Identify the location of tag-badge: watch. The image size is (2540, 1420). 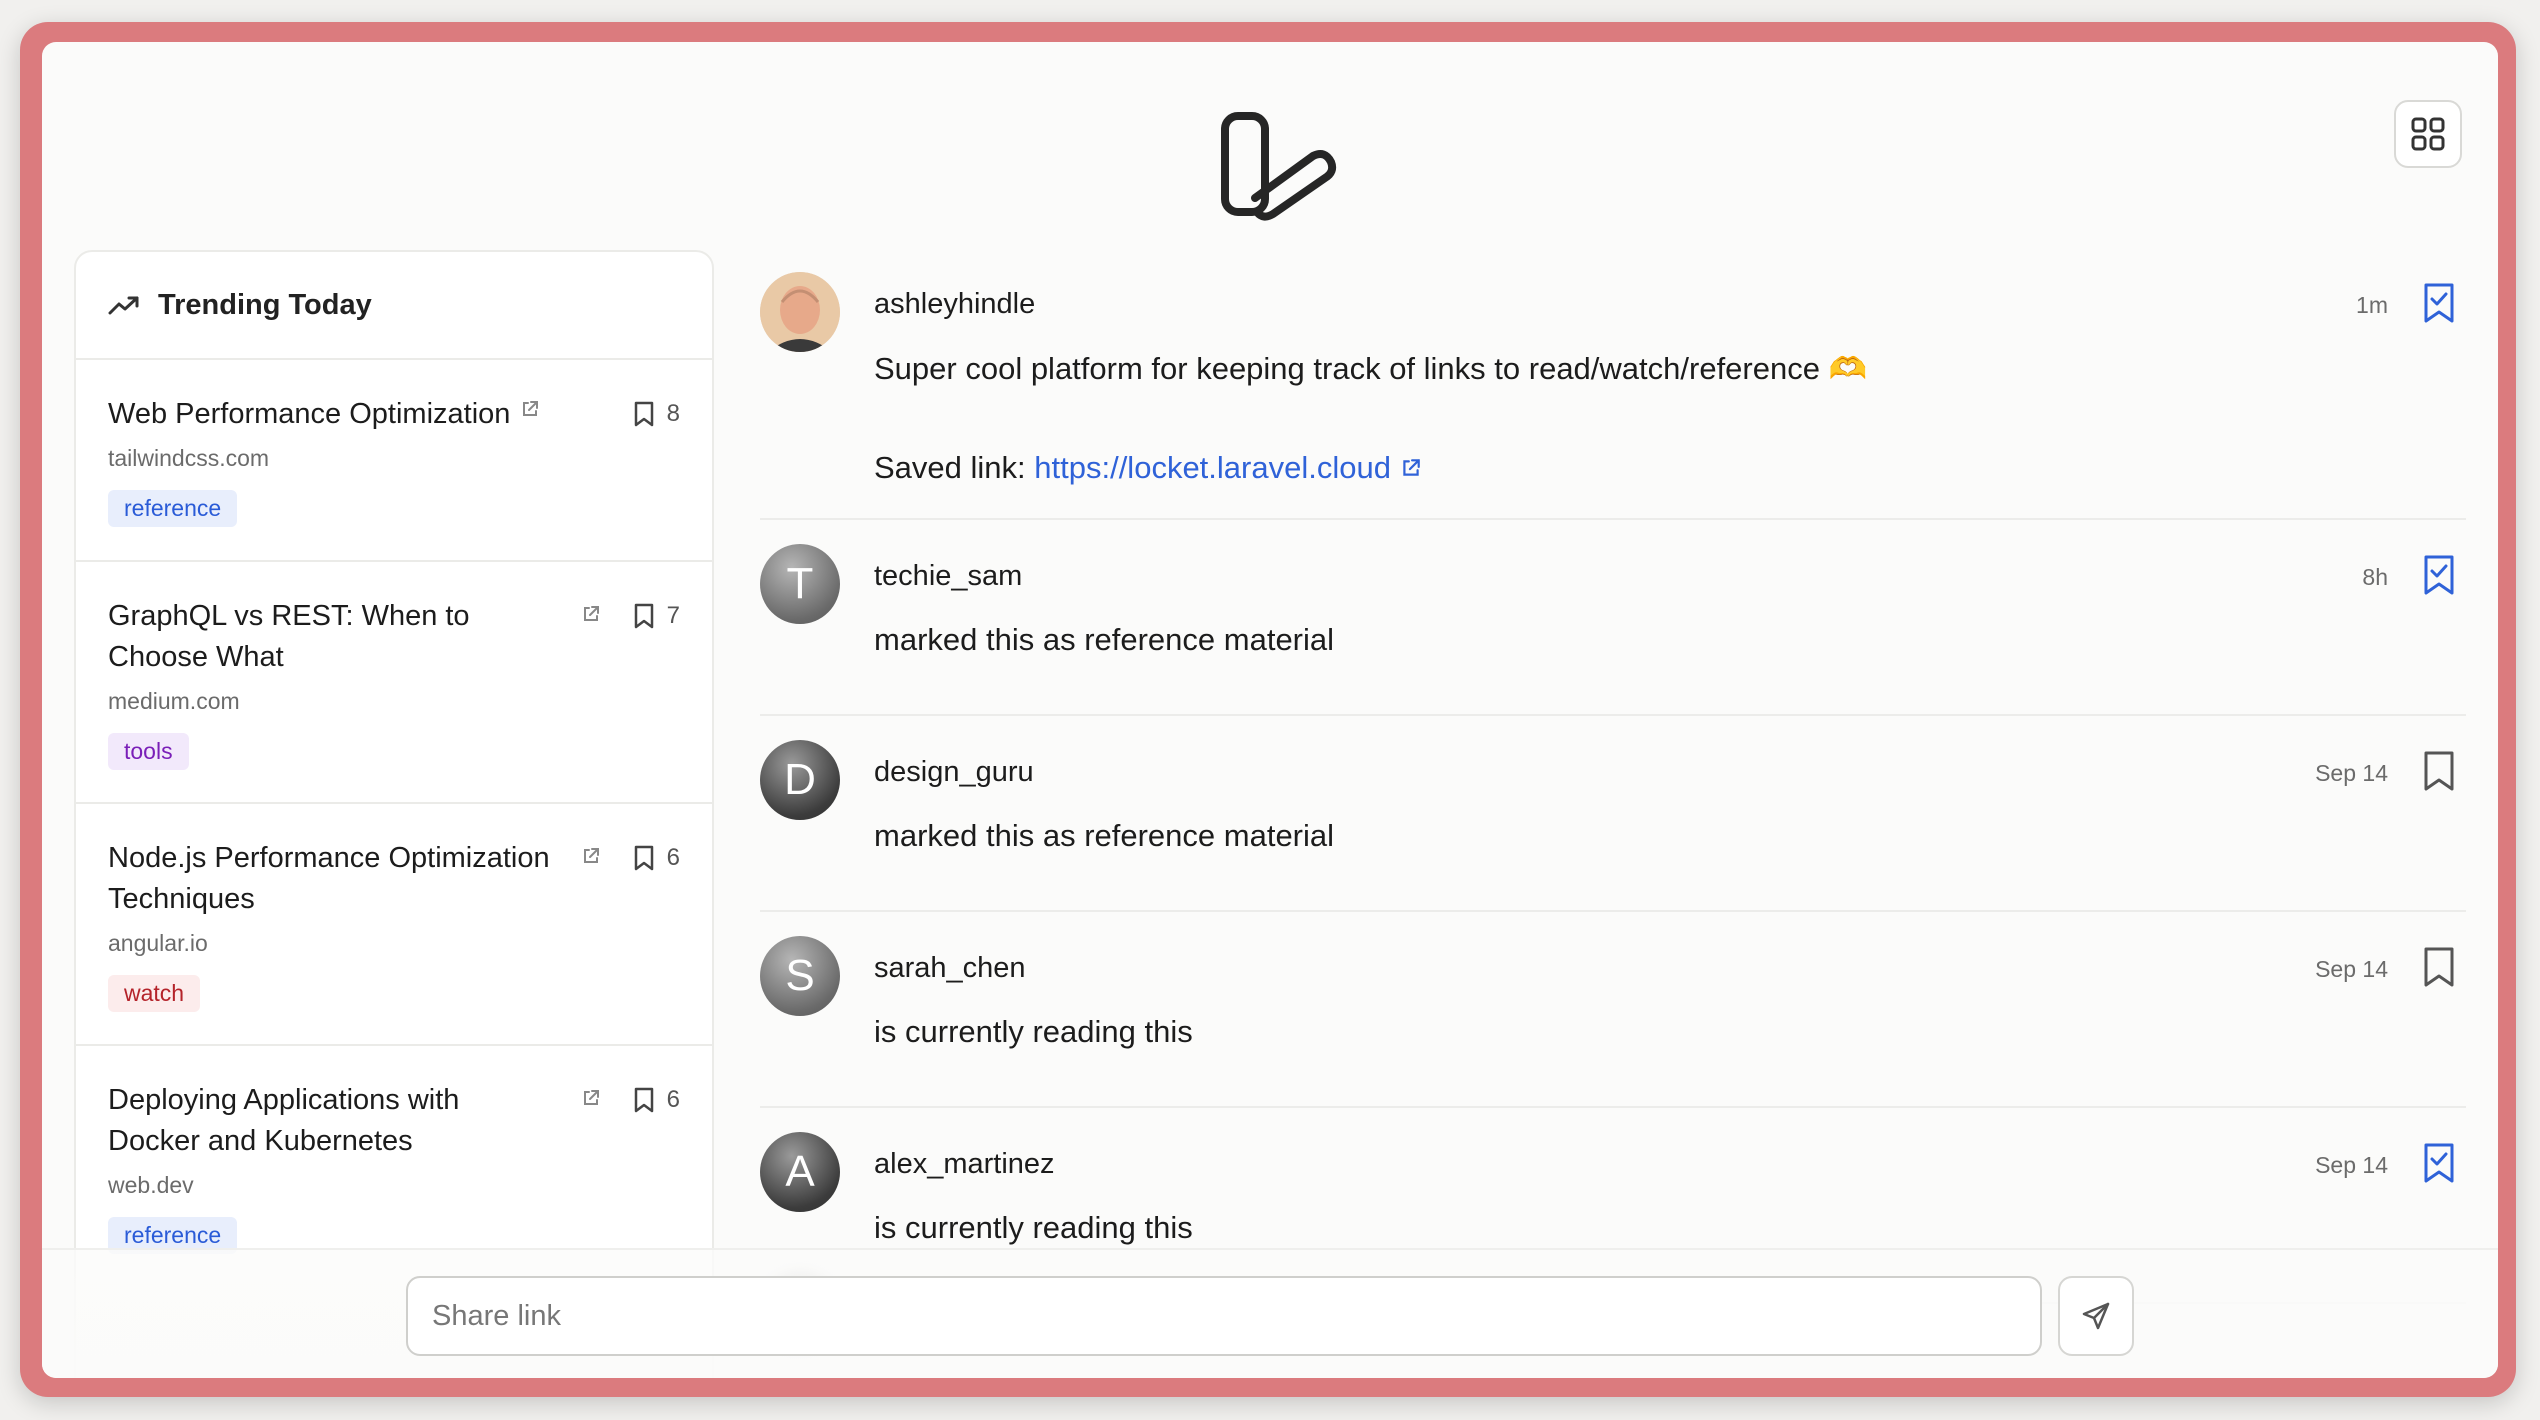
(154, 993).